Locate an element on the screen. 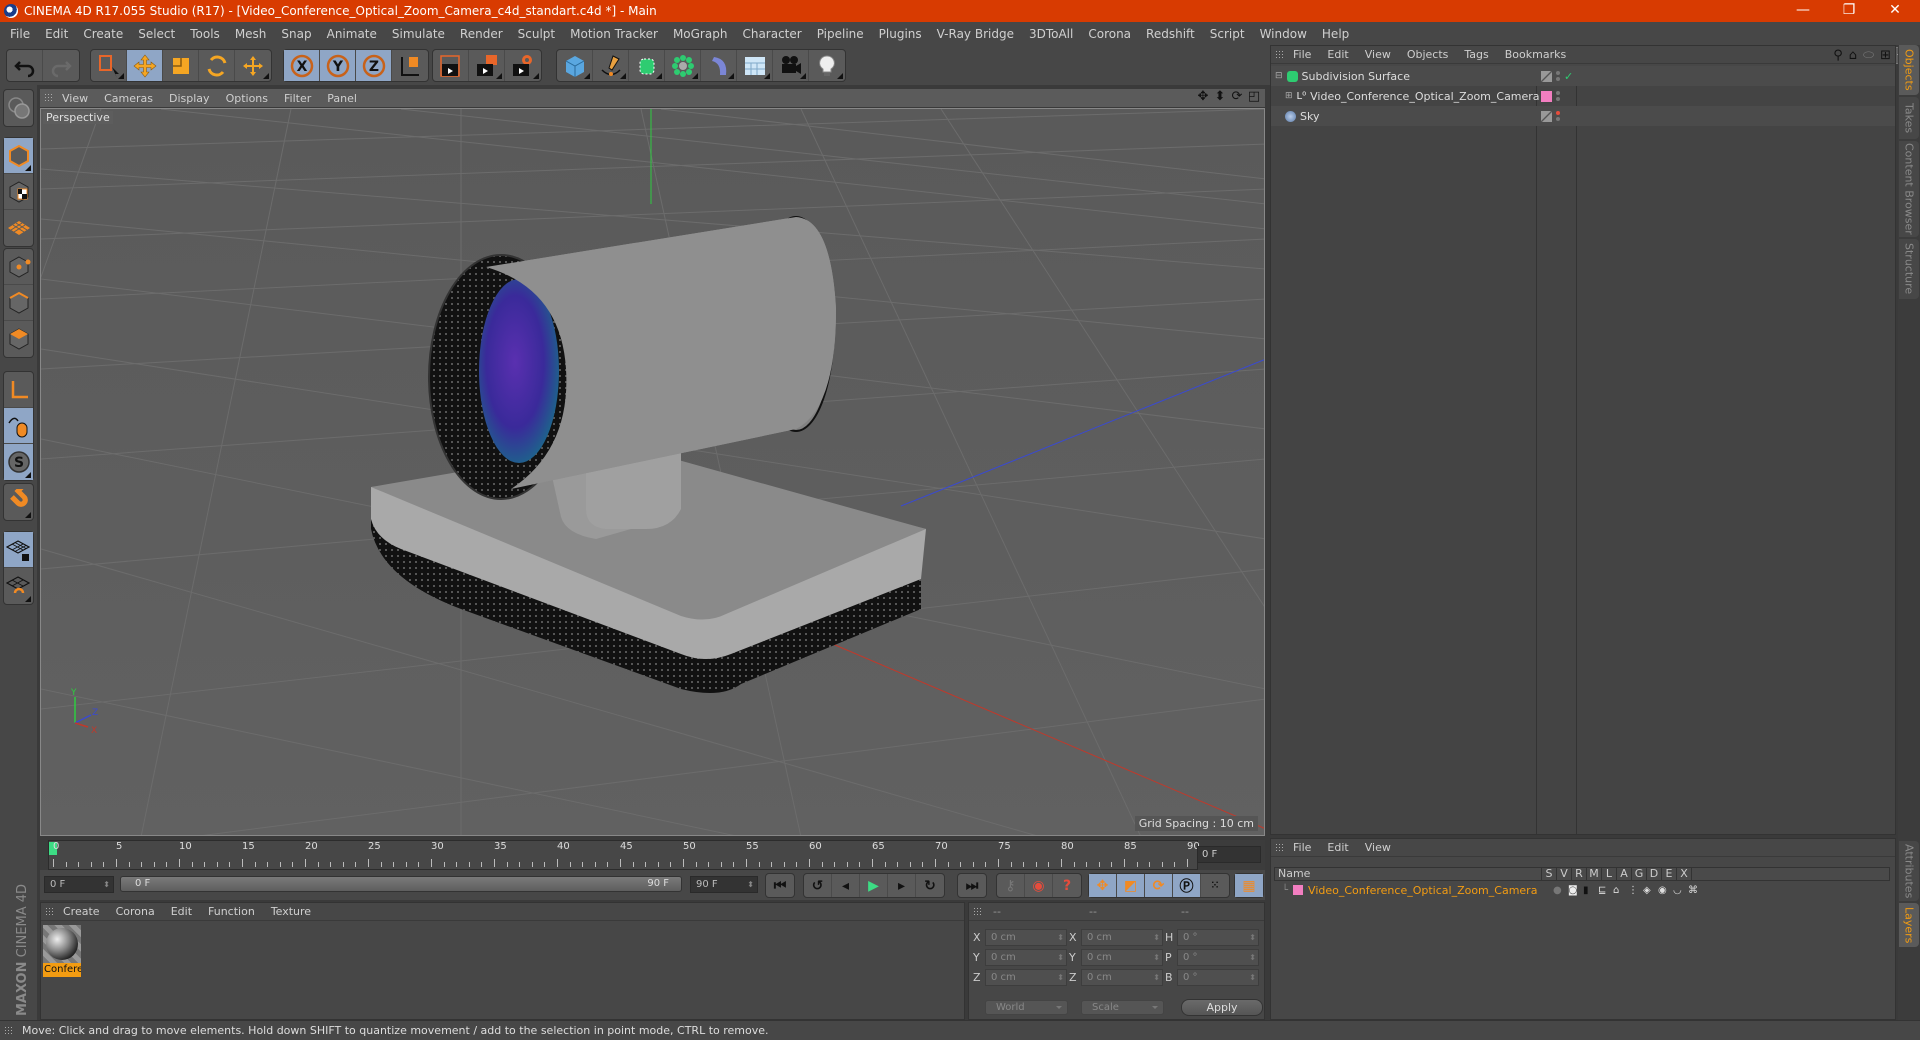  size-mode-dropdown: Scale is located at coordinates (1122, 1007).